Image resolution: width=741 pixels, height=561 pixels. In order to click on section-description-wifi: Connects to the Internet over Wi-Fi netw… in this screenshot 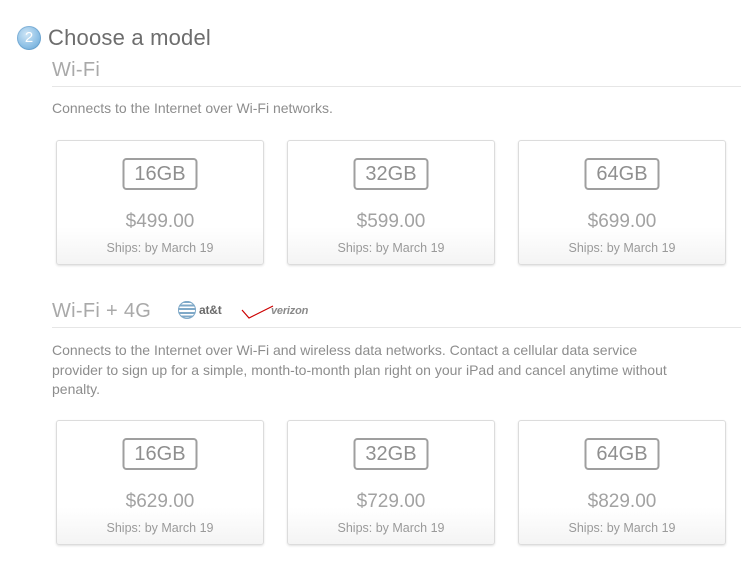, I will do `click(192, 108)`.